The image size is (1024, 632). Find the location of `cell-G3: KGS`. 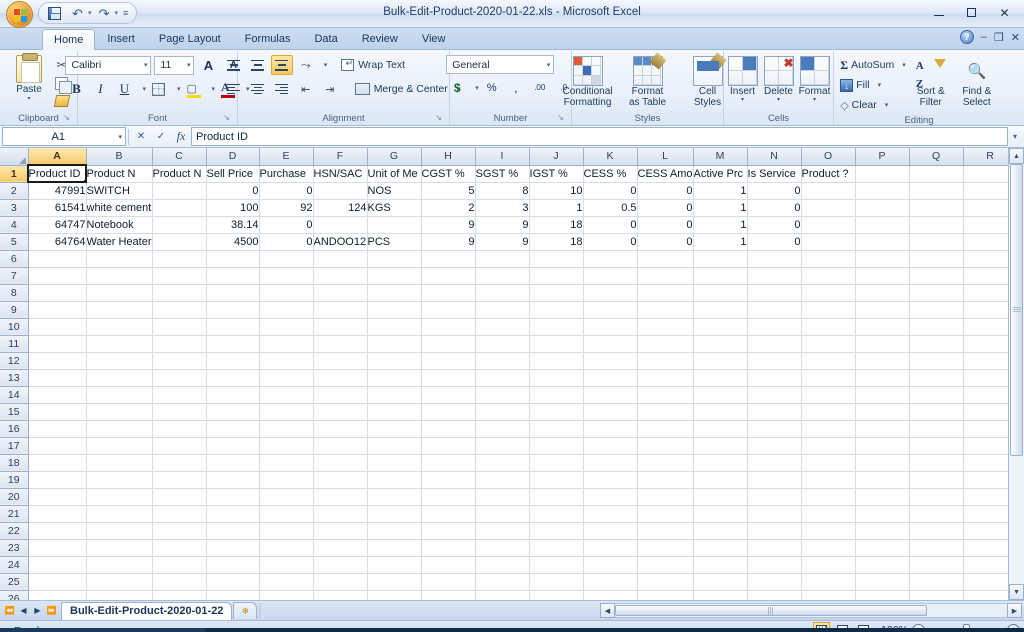

cell-G3: KGS is located at coordinates (394, 208).